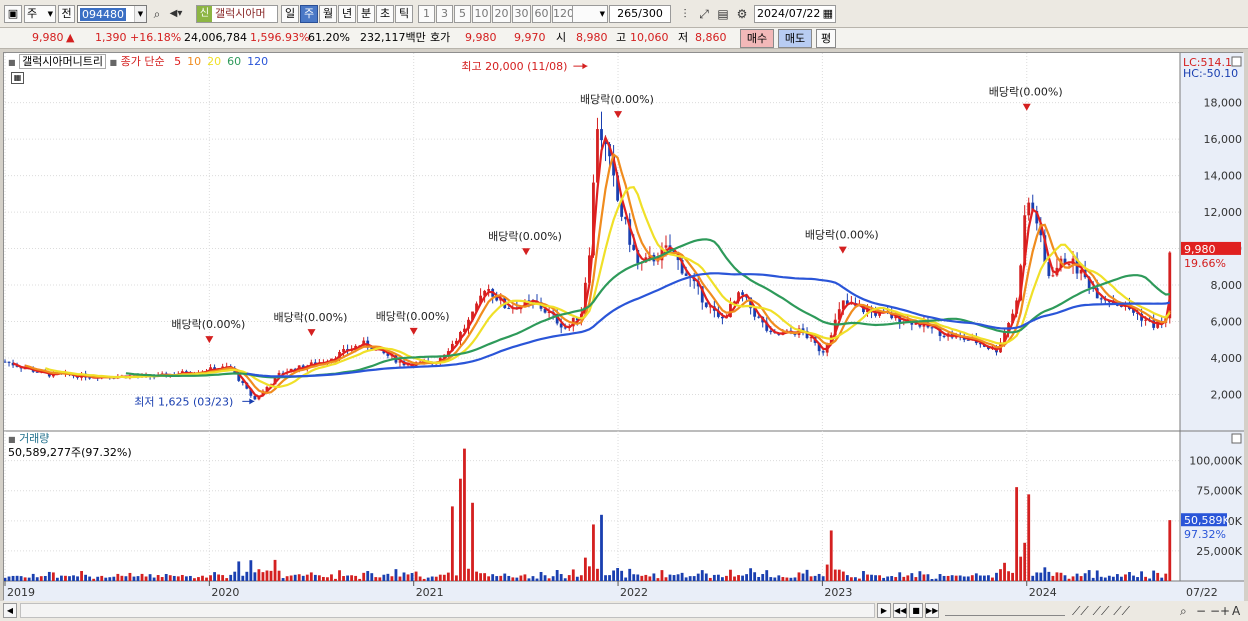 The image size is (1248, 621). Describe the element at coordinates (111, 37) in the screenshot. I see `price-change: 1,390` at that location.